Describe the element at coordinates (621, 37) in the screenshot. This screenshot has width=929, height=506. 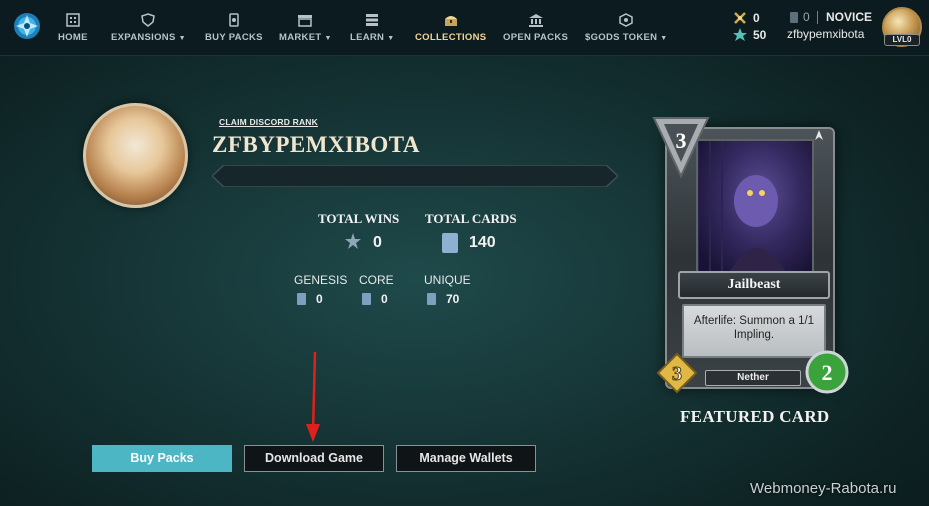
I see `nav-gods-token-label: $GODS TOKEN` at that location.